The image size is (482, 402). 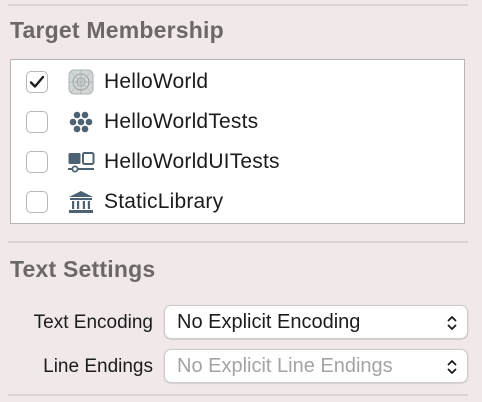 What do you see at coordinates (37, 122) in the screenshot?
I see `target-checkbox-helloworldtests` at bounding box center [37, 122].